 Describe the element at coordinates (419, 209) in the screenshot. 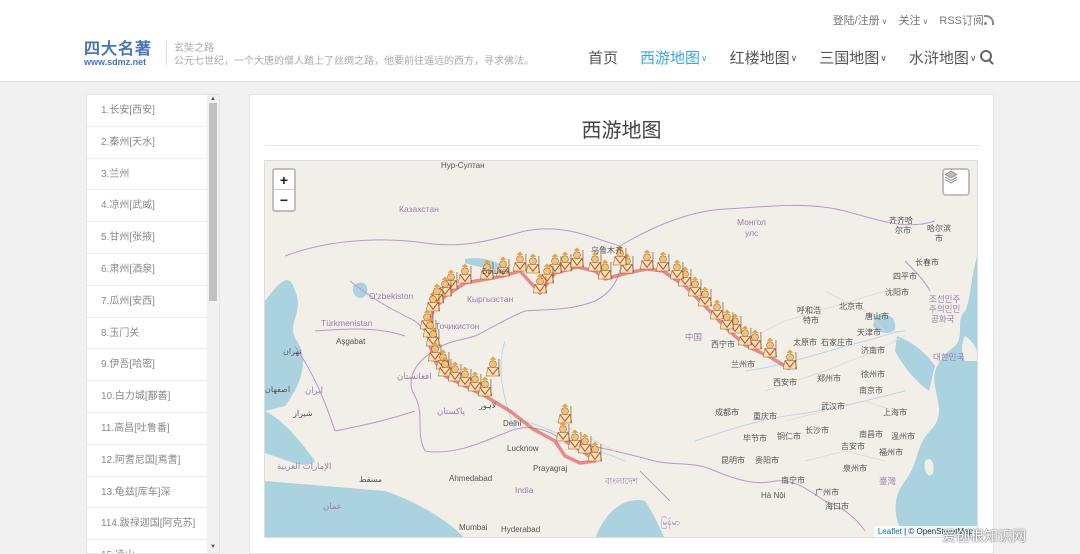

I see `map-label: Казахстан` at that location.